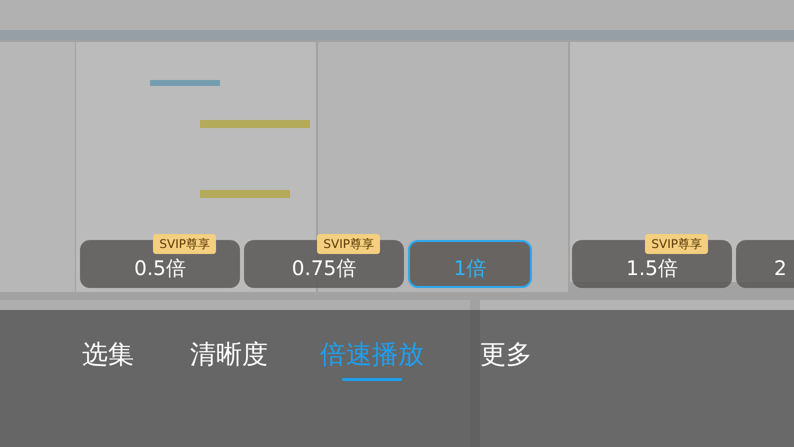 This screenshot has height=447, width=794. What do you see at coordinates (506, 359) in the screenshot?
I see `menu-tab: 更多` at bounding box center [506, 359].